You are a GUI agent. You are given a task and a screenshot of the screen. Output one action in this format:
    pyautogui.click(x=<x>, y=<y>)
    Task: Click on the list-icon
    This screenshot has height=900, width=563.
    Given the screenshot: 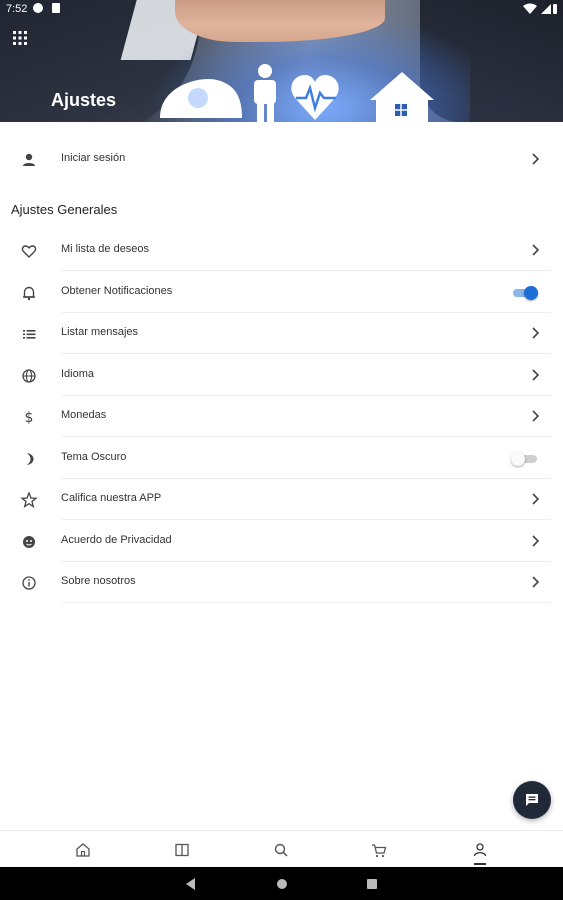 What is the action you would take?
    pyautogui.click(x=29, y=334)
    